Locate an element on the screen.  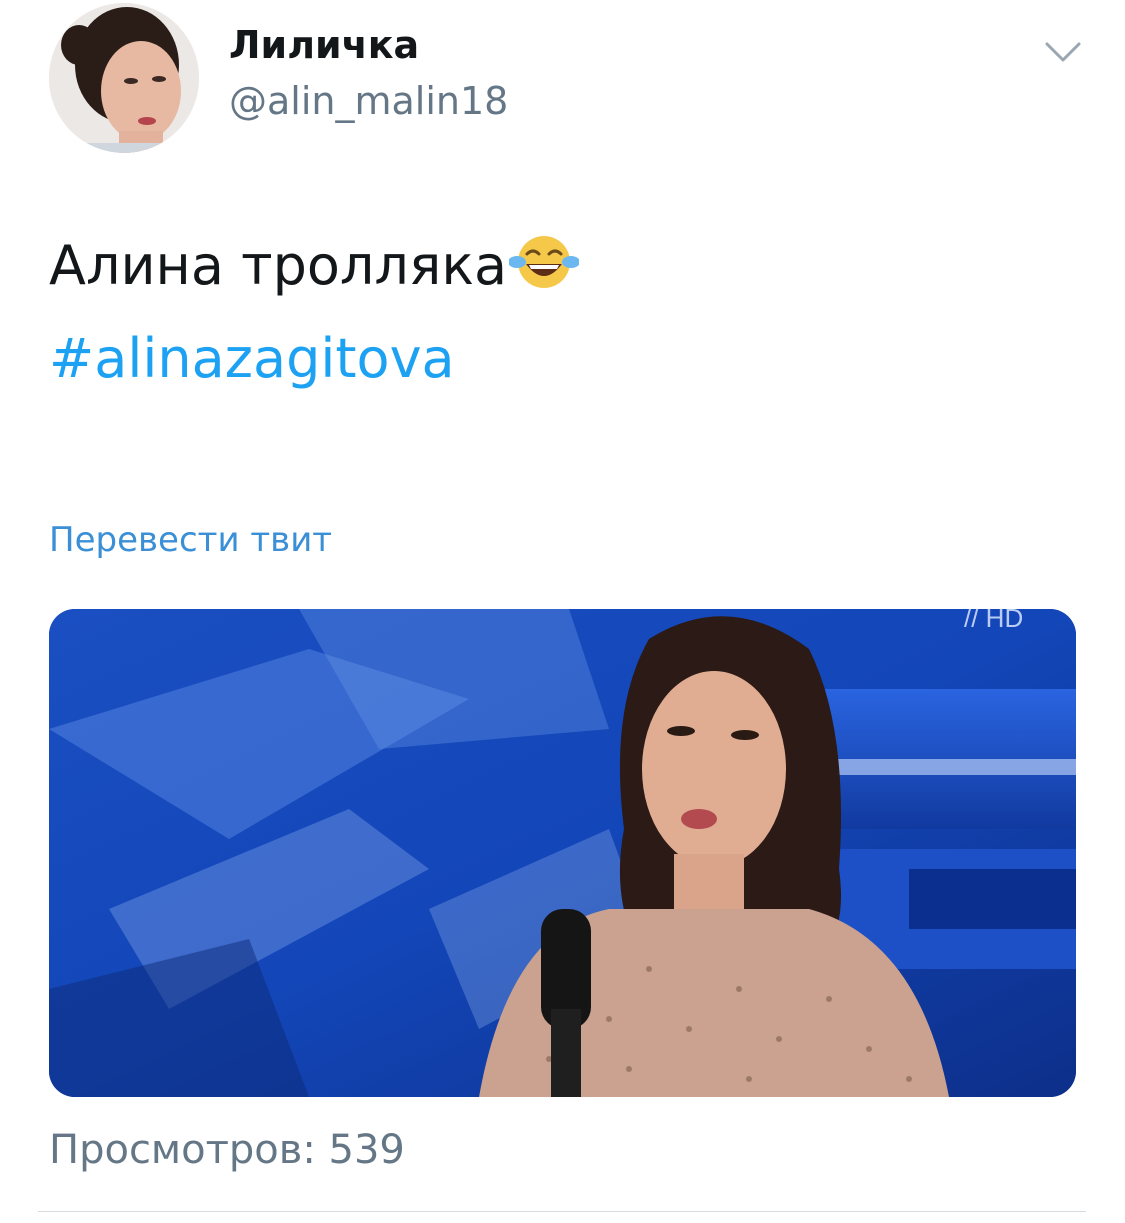
tweet-text: Алина тролляка is located at coordinates (315, 265).